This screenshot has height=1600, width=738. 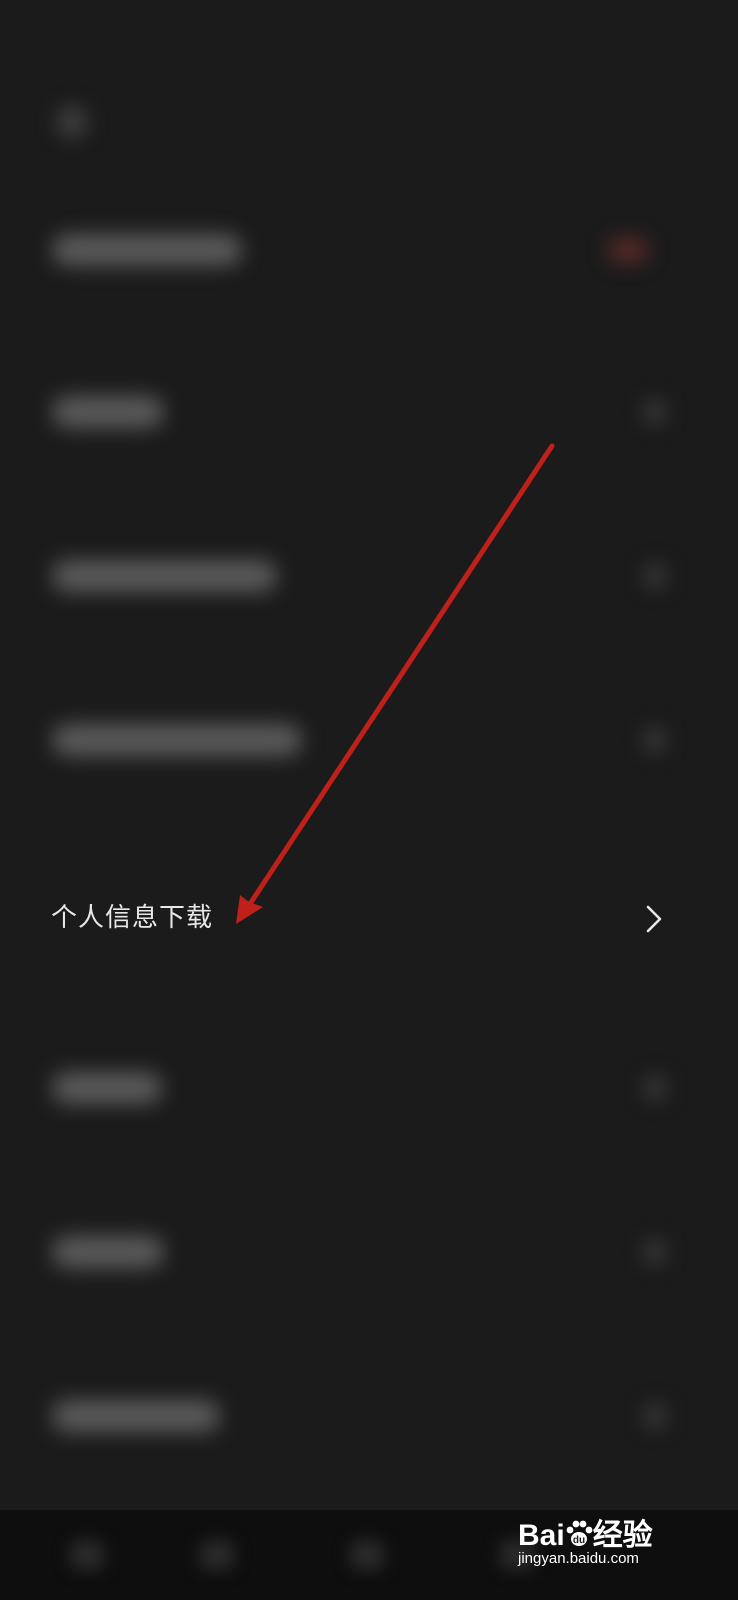 I want to click on watermark-brand-left: Bai, so click(x=541, y=1535).